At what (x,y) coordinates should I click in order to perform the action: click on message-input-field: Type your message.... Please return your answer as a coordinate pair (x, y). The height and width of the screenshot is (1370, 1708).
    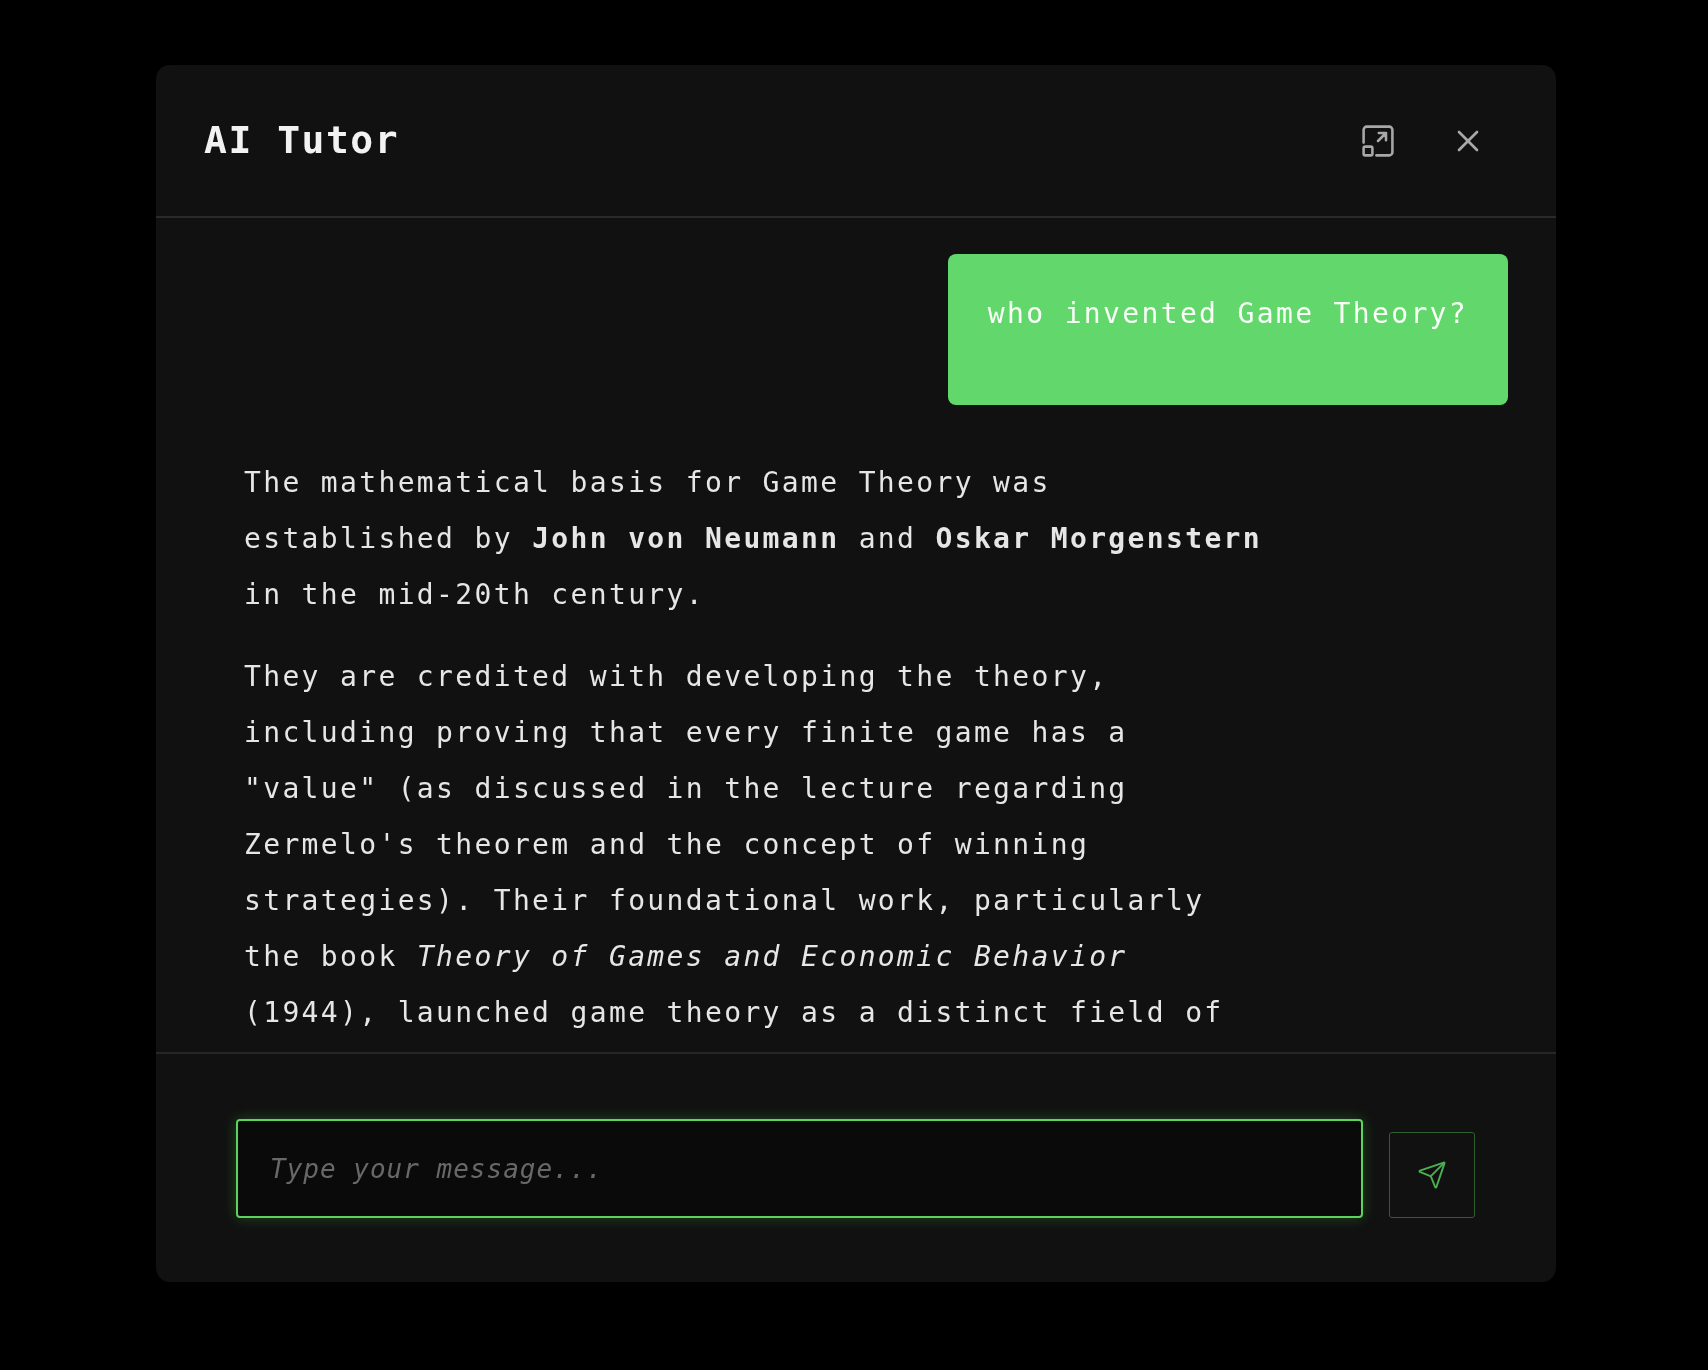
    Looking at the image, I should click on (799, 1168).